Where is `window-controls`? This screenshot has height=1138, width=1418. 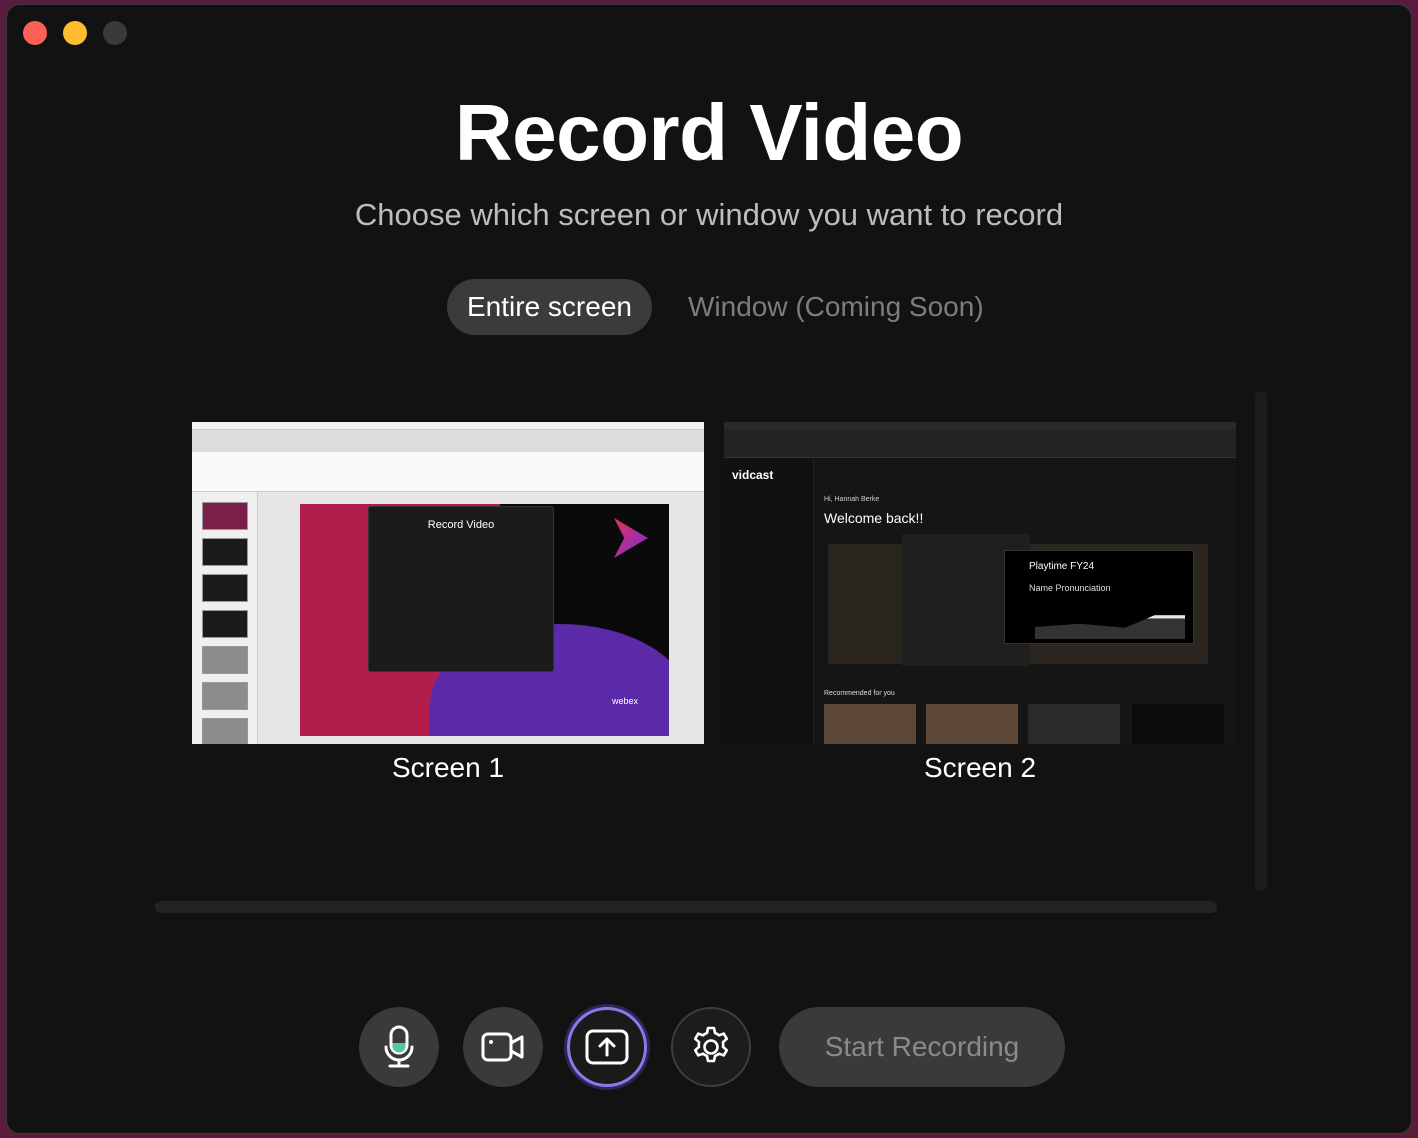 window-controls is located at coordinates (75, 33).